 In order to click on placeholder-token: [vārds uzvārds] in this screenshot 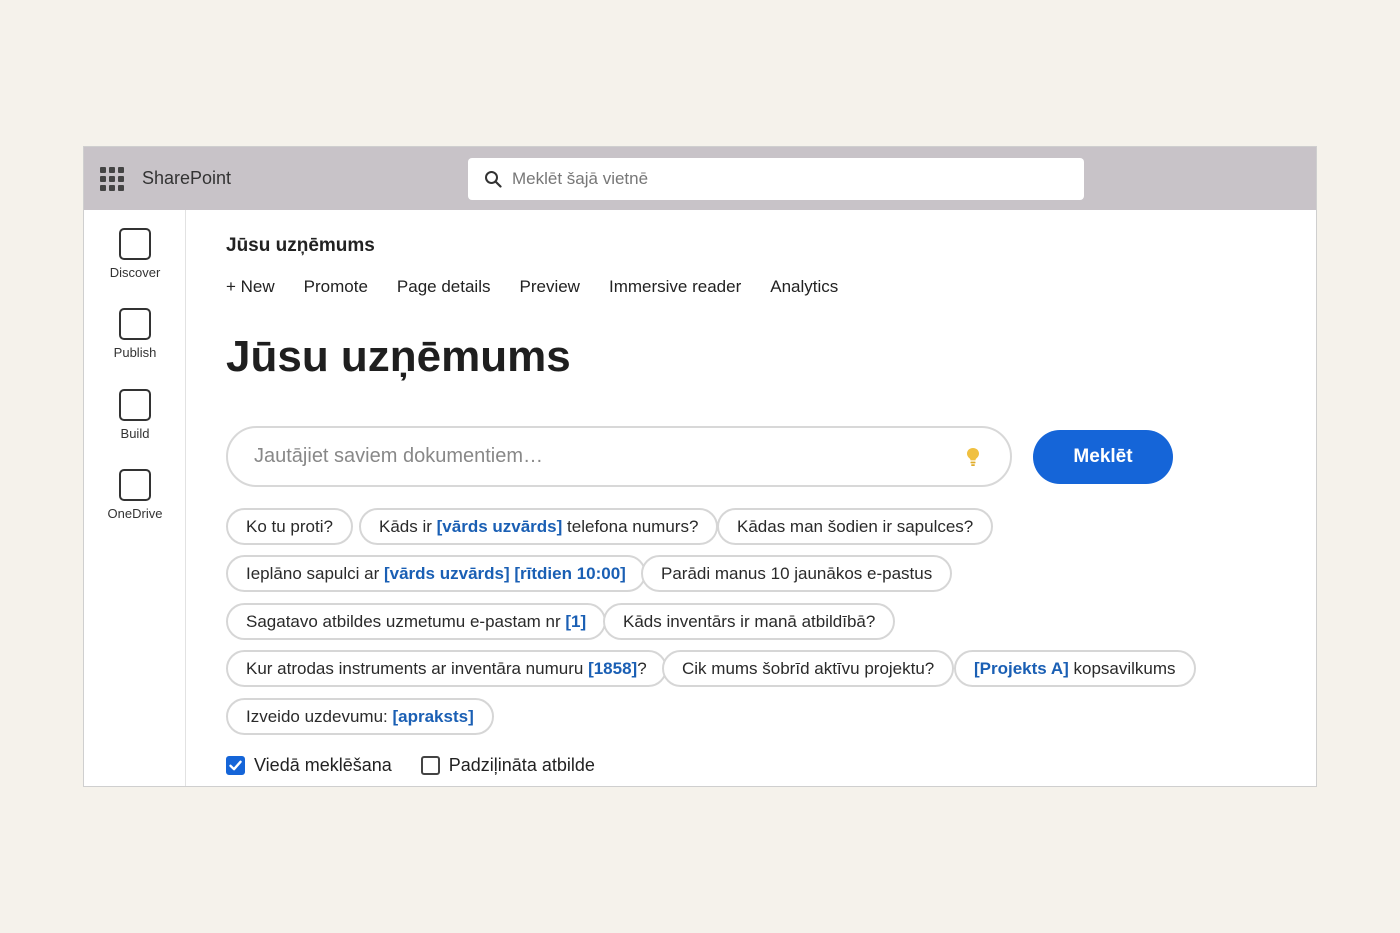, I will do `click(499, 526)`.